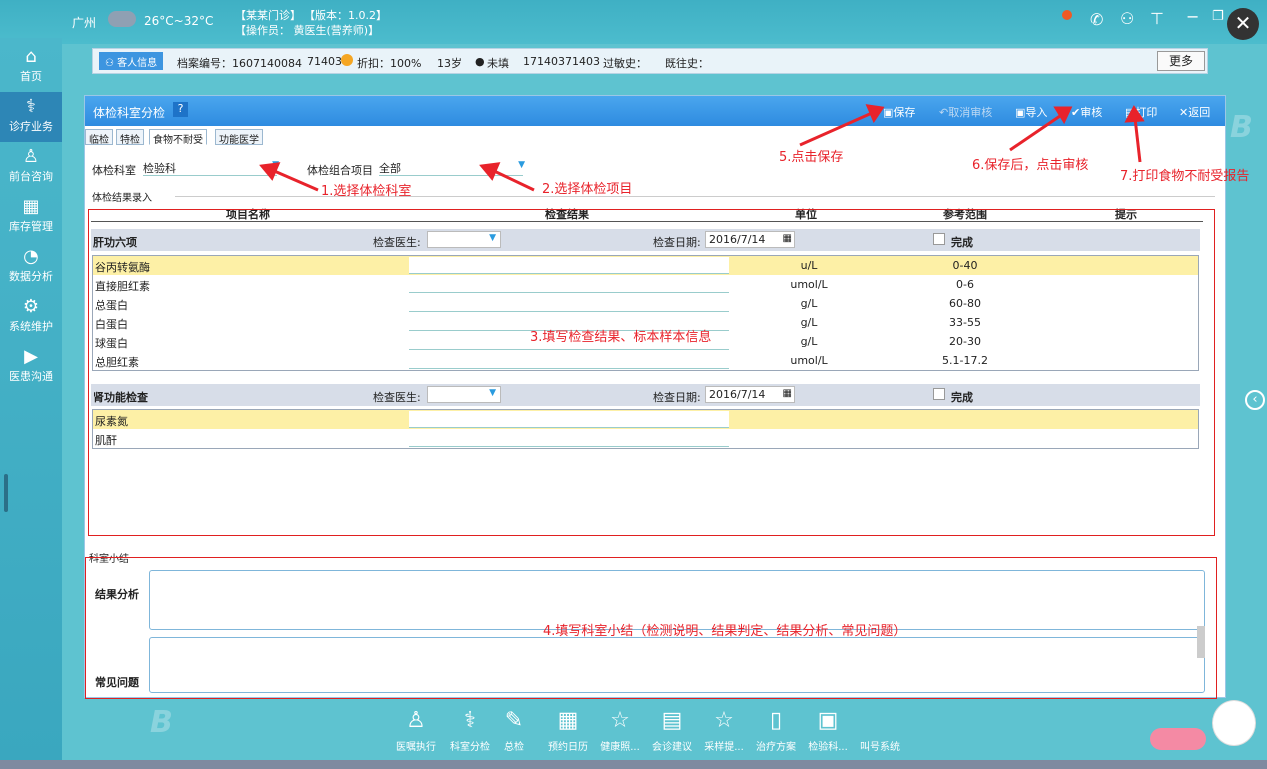 The image size is (1267, 769). Describe the element at coordinates (6, 493) in the screenshot. I see `sidebar-handle` at that location.